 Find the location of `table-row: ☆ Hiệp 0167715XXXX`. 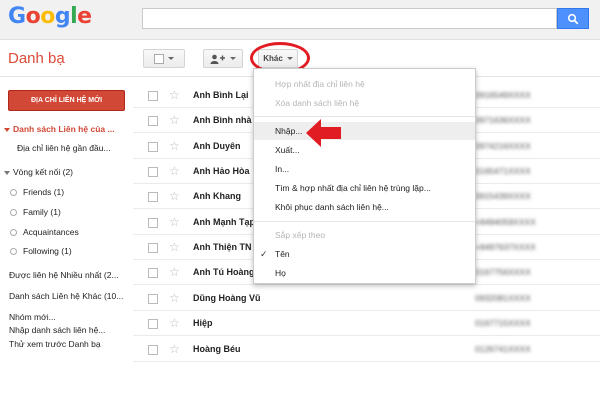

table-row: ☆ Hiệp 0167715XXXX is located at coordinates (366, 324).